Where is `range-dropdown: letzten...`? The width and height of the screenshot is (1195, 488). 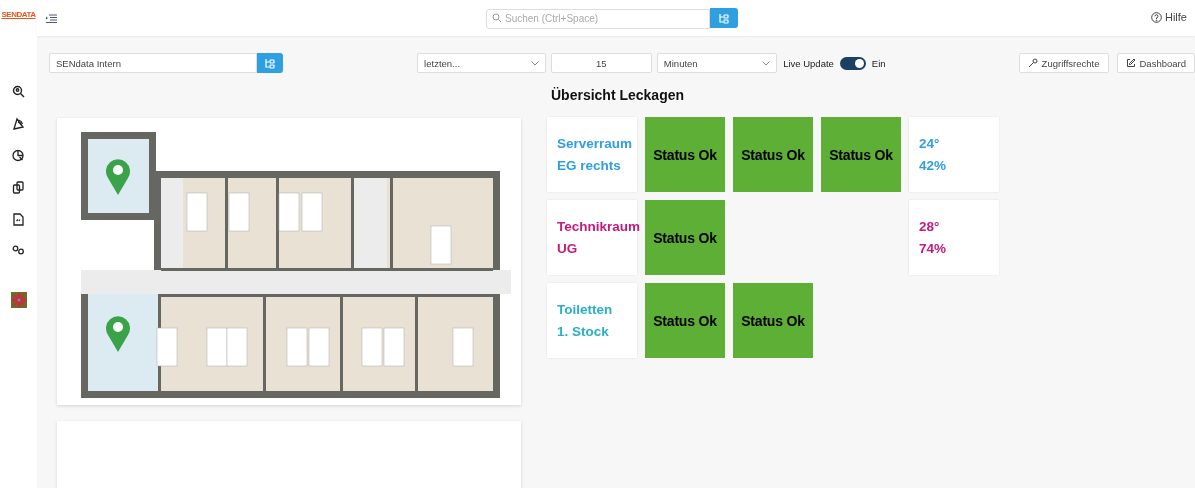
range-dropdown: letzten... is located at coordinates (481, 63).